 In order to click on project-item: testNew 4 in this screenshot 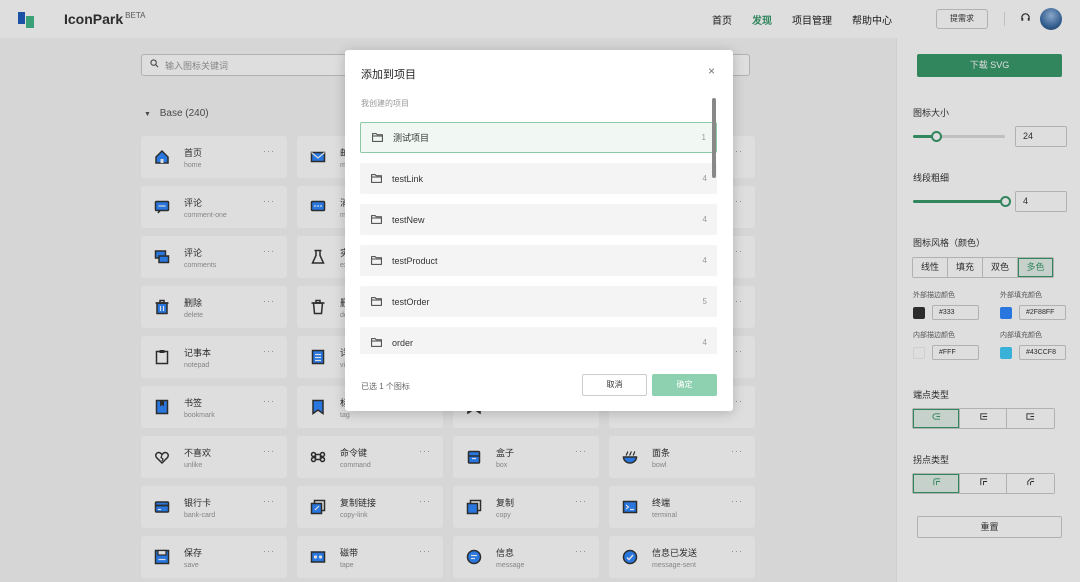, I will do `click(538, 219)`.